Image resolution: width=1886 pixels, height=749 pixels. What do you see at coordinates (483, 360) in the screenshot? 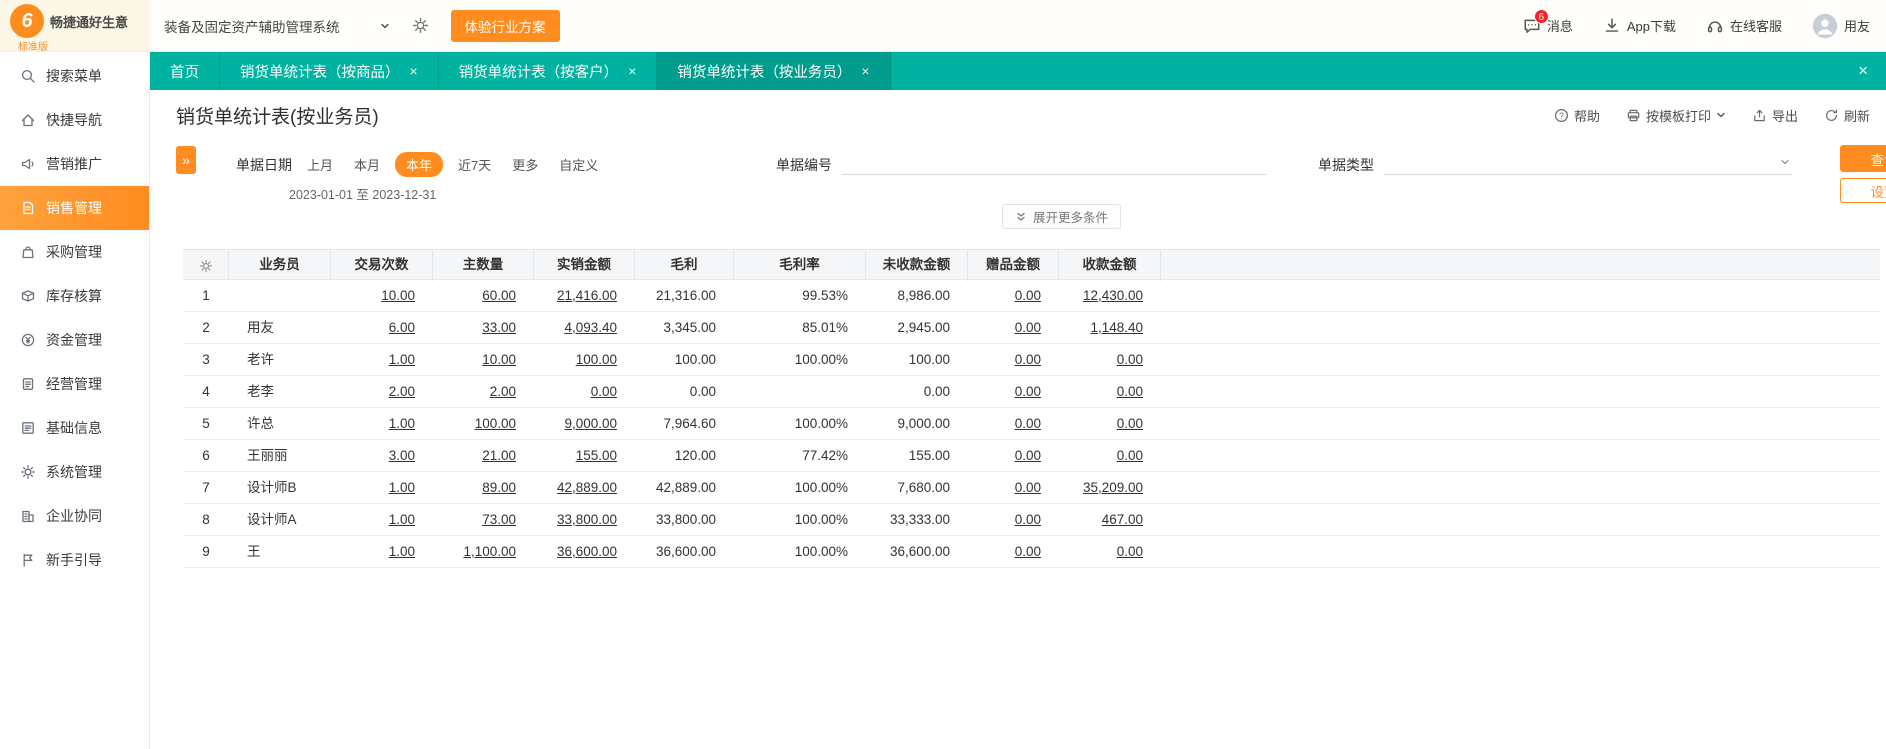
I see `cell-main-qty-link: 10.00` at bounding box center [483, 360].